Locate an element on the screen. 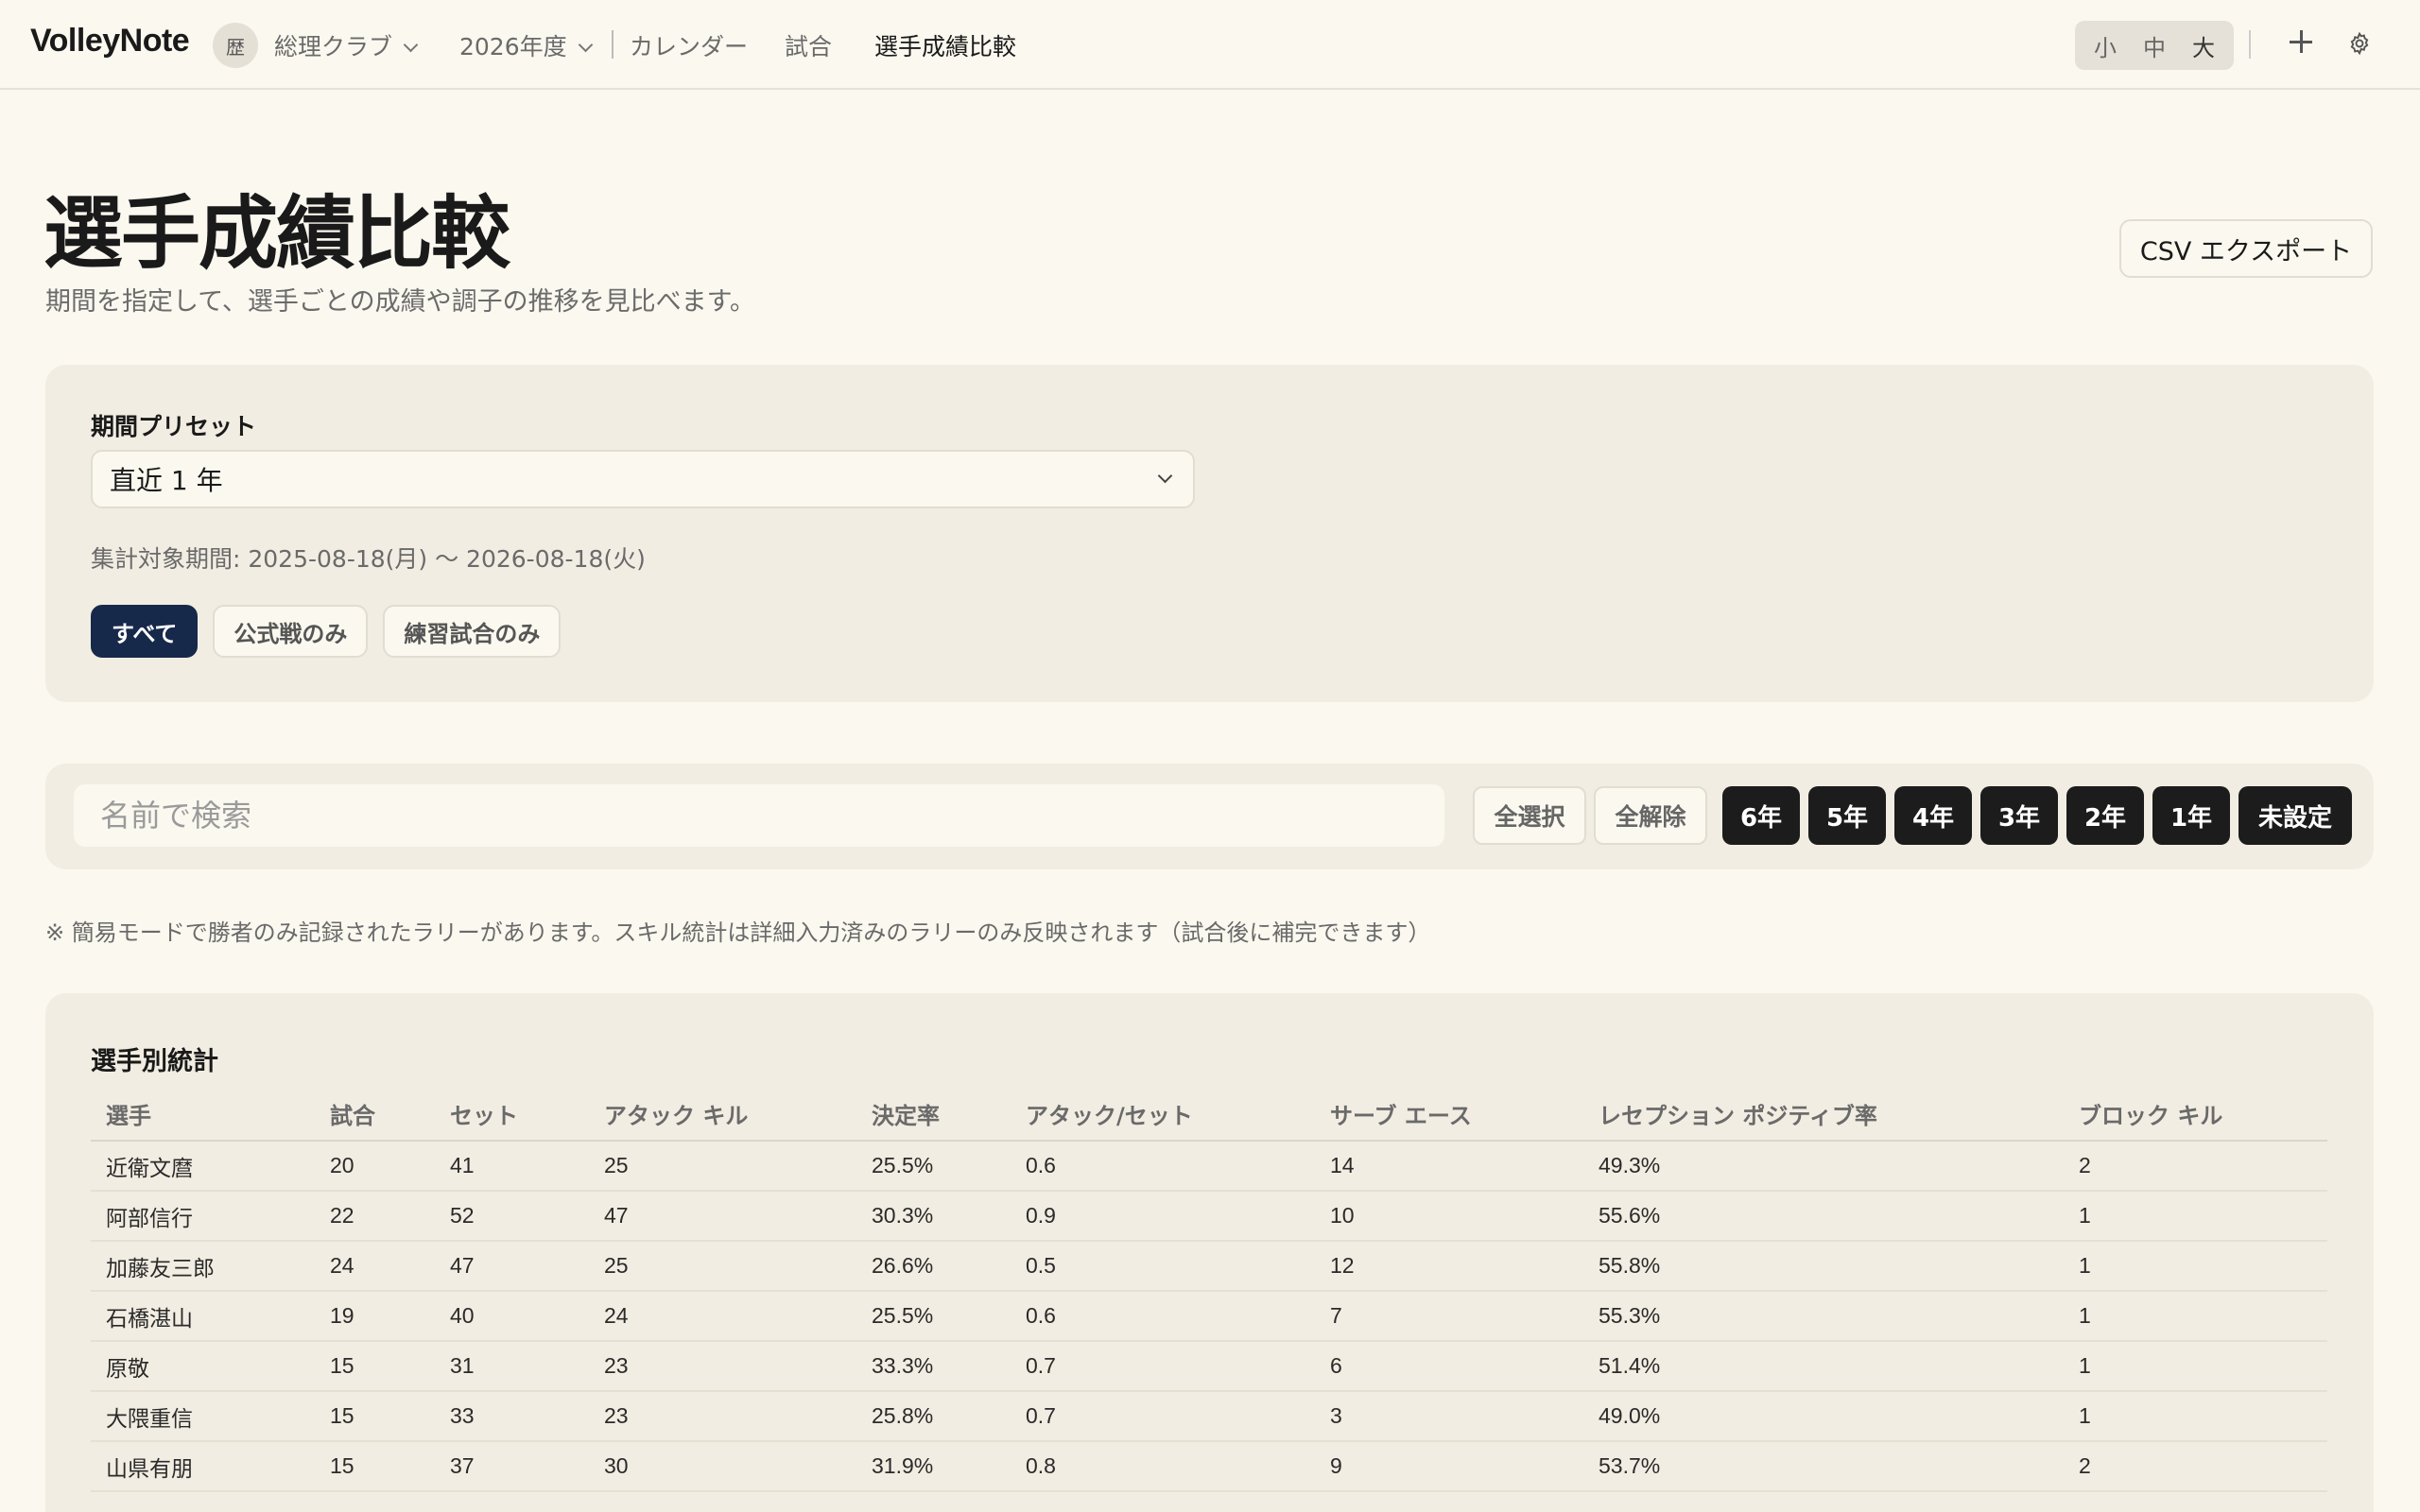 This screenshot has height=1512, width=2420. stat-cell: 40 is located at coordinates (512, 1316).